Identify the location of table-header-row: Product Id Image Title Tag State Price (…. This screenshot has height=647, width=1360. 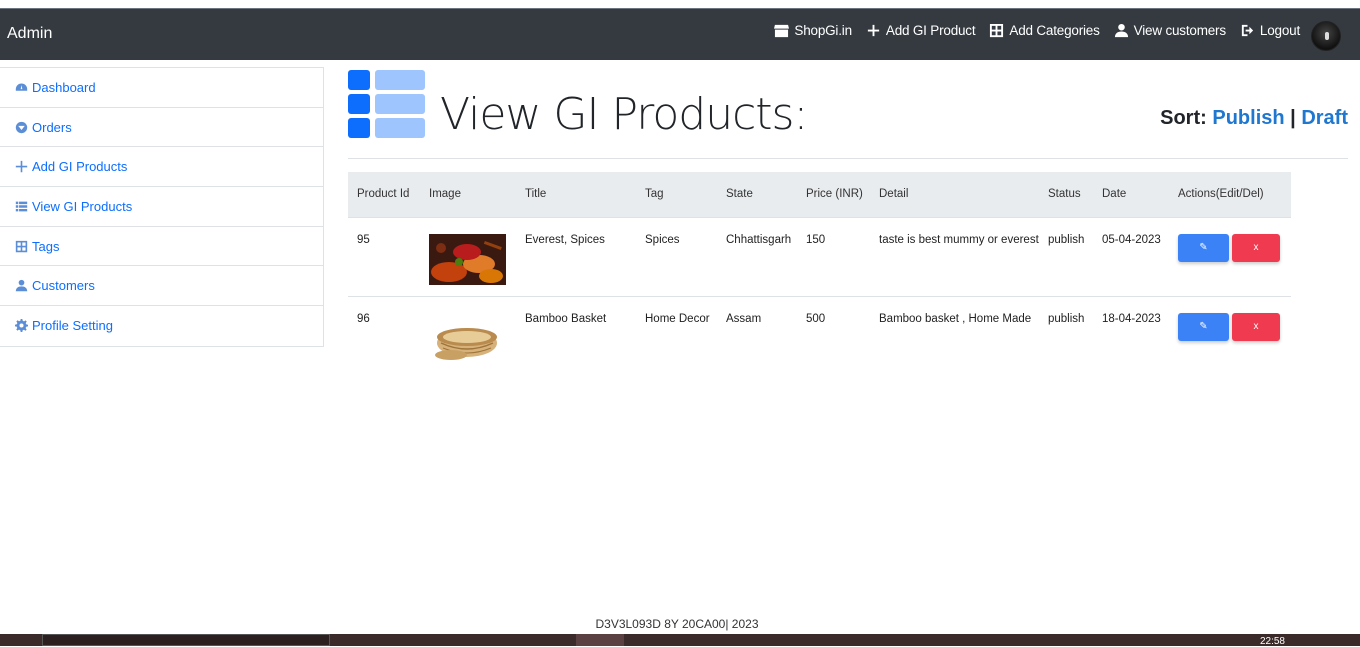
(819, 194).